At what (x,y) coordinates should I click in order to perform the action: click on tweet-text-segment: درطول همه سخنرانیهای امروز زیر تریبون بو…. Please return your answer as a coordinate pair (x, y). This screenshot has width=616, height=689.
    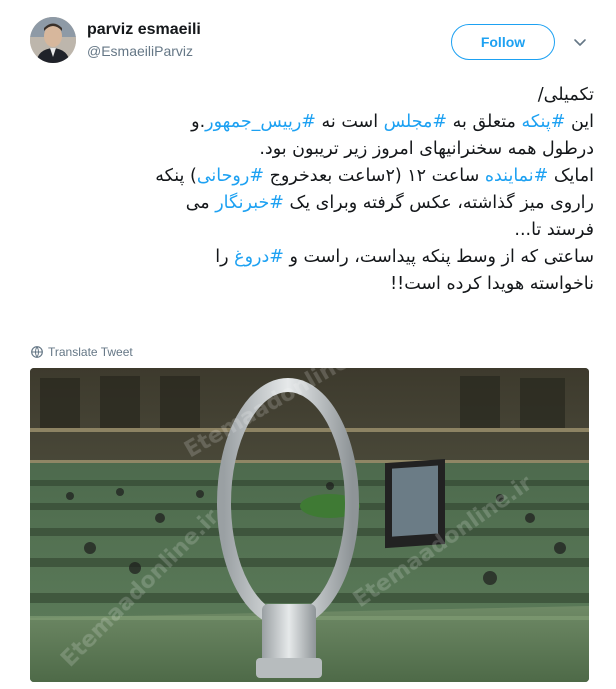
    Looking at the image, I should click on (426, 149).